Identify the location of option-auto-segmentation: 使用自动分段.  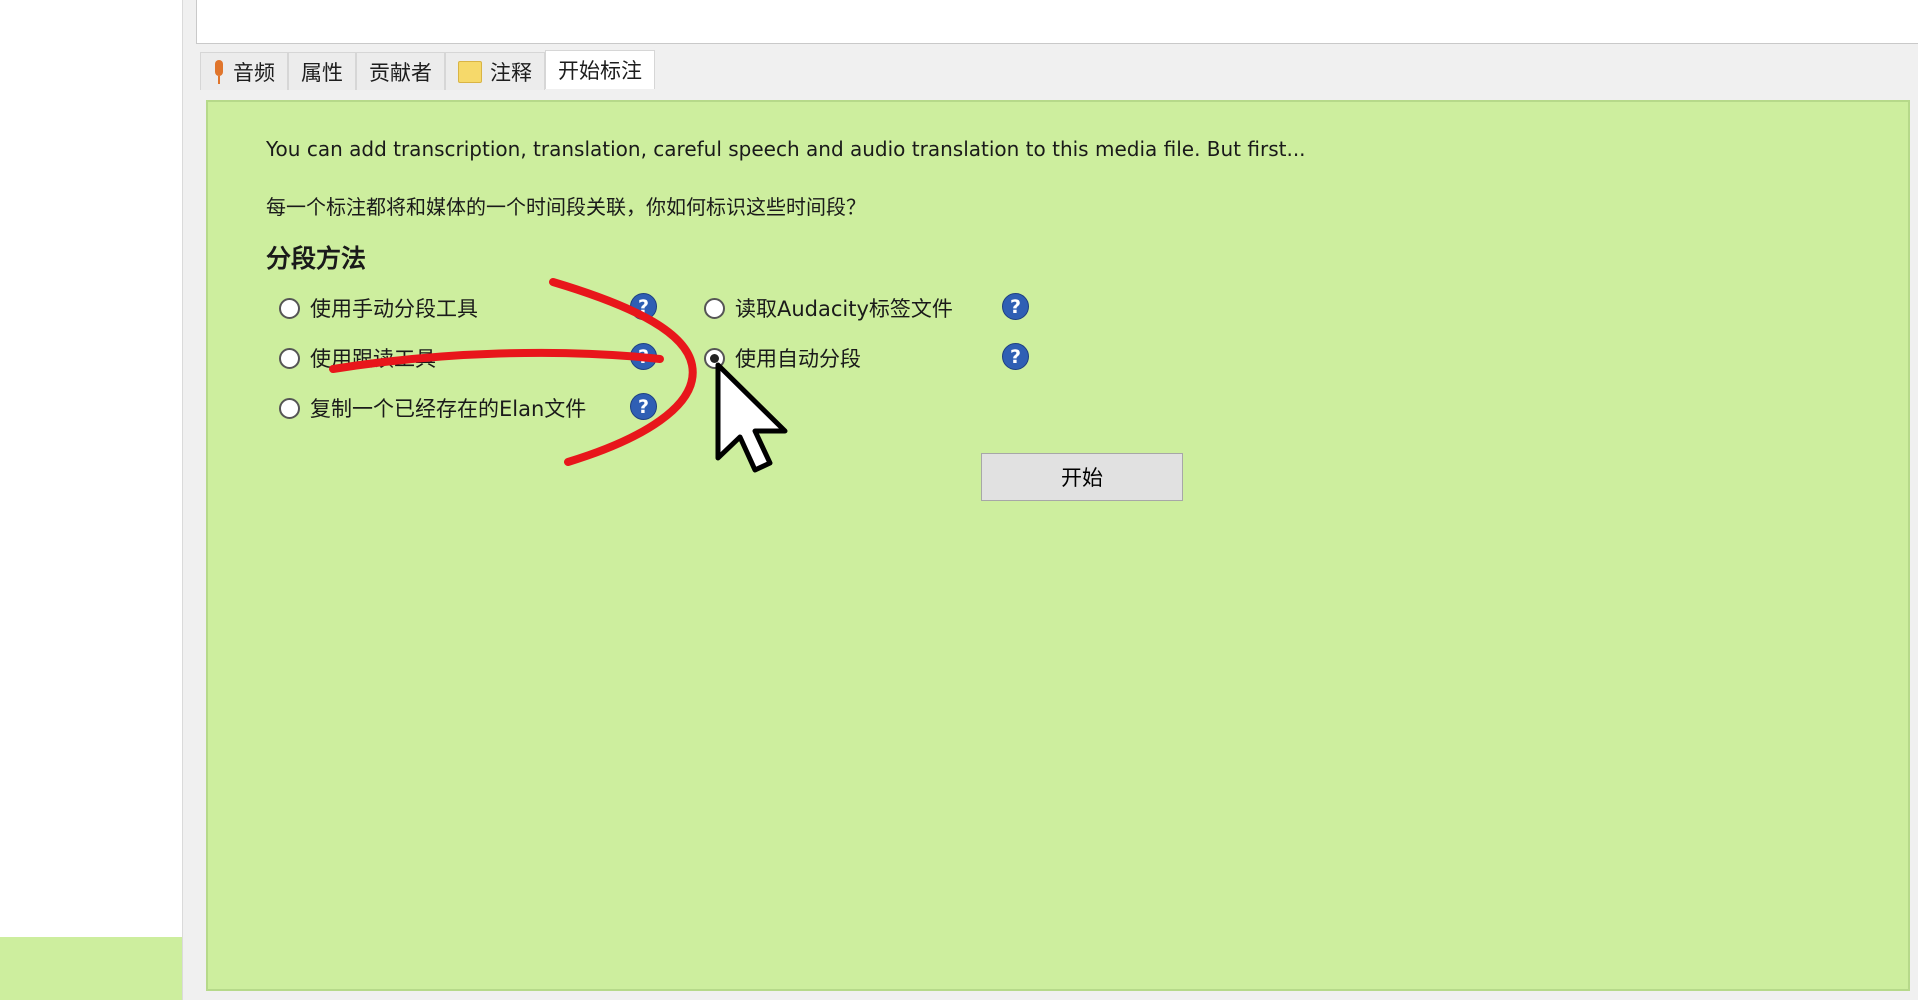
(782, 358).